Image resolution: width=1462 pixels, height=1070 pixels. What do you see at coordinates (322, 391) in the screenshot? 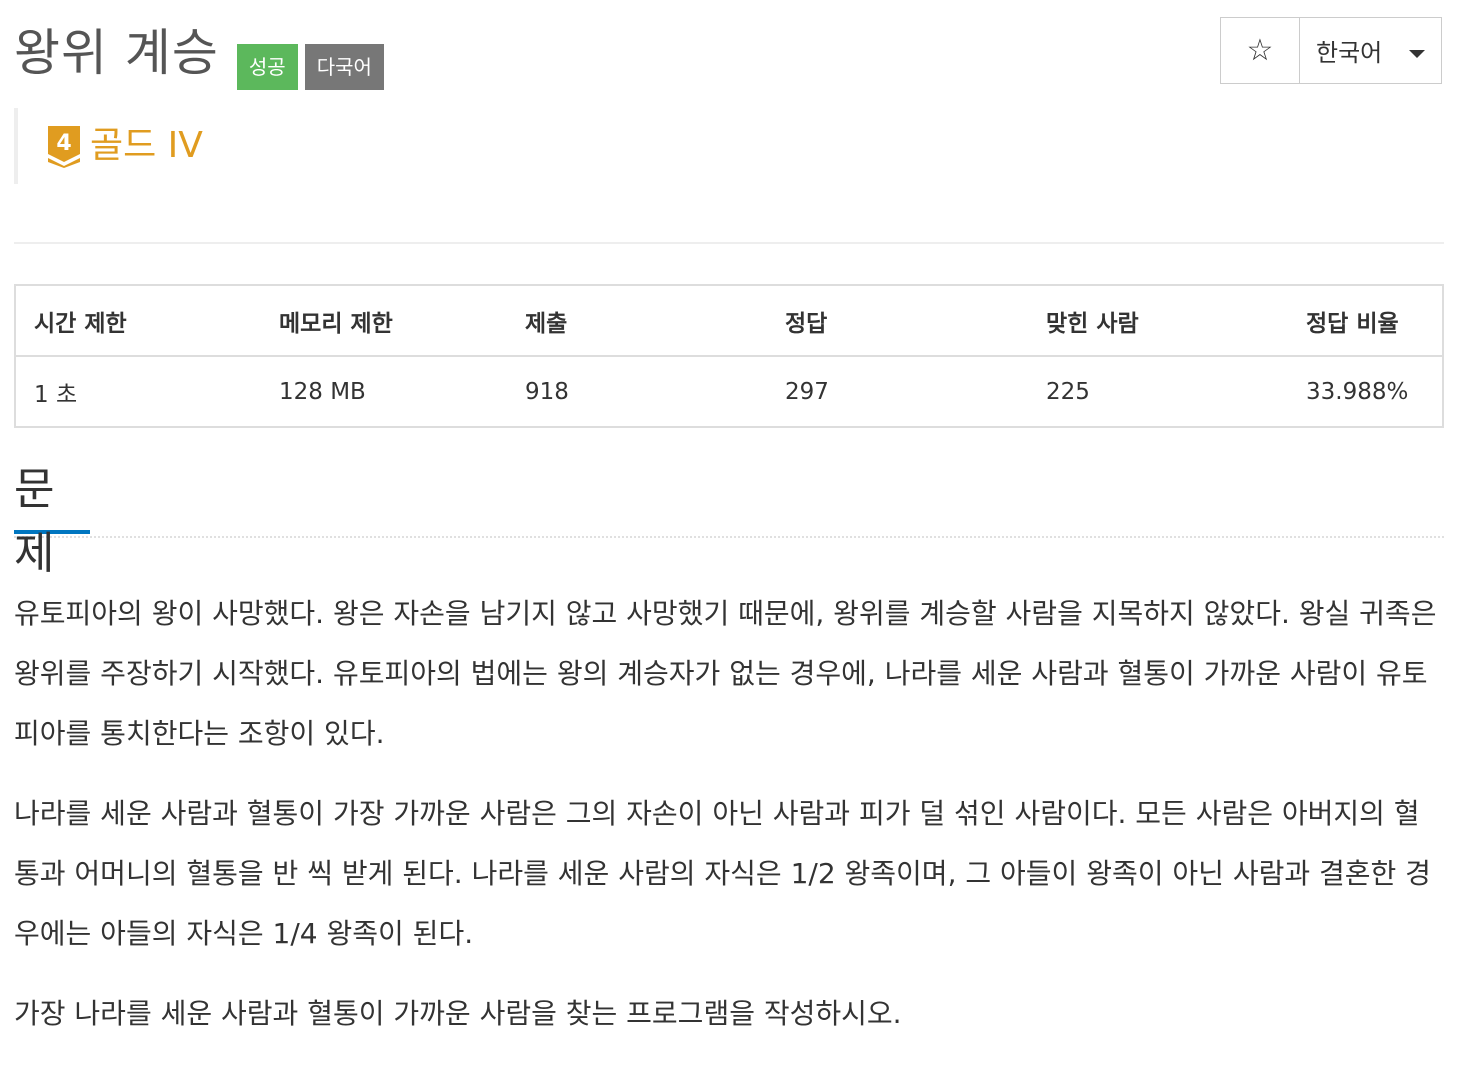
I see `value-memory-limit: 128 MB` at bounding box center [322, 391].